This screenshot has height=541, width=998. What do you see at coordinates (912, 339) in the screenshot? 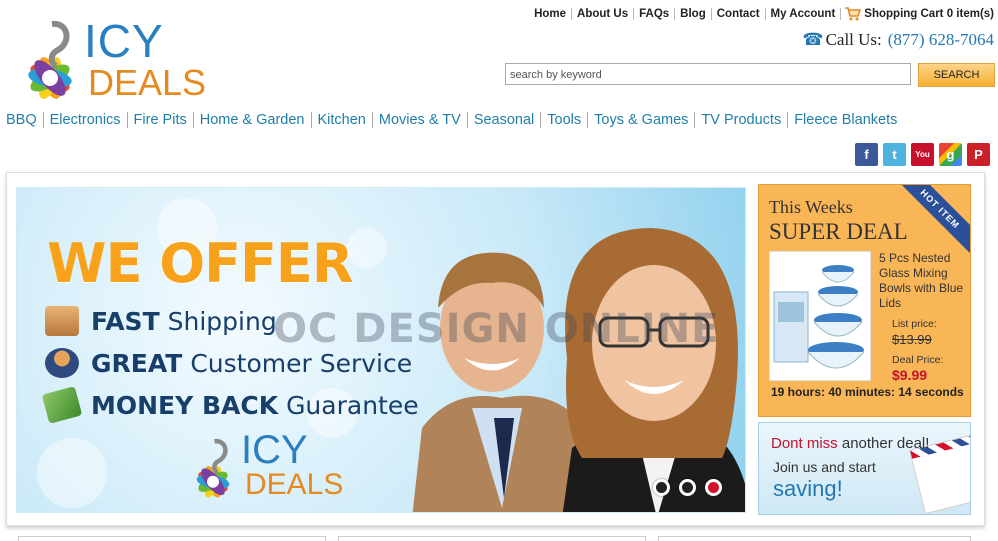
I see `list-price-value: $13.99` at bounding box center [912, 339].